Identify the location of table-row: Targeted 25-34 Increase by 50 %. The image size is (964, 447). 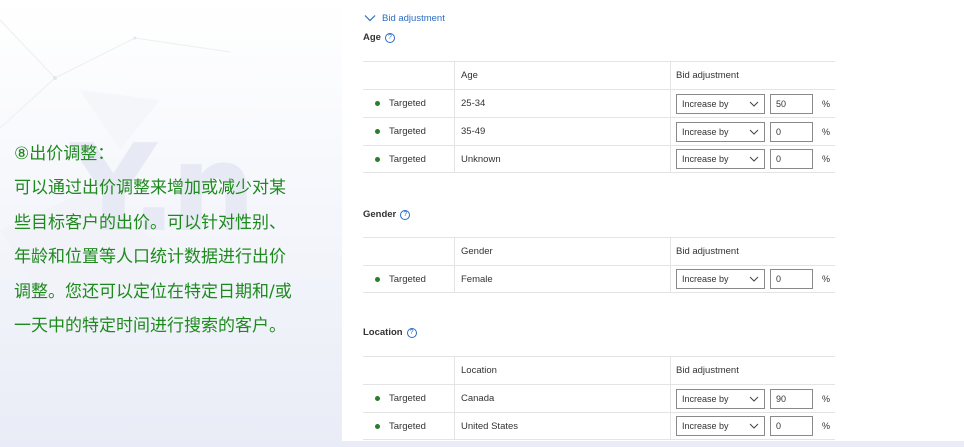
(599, 103).